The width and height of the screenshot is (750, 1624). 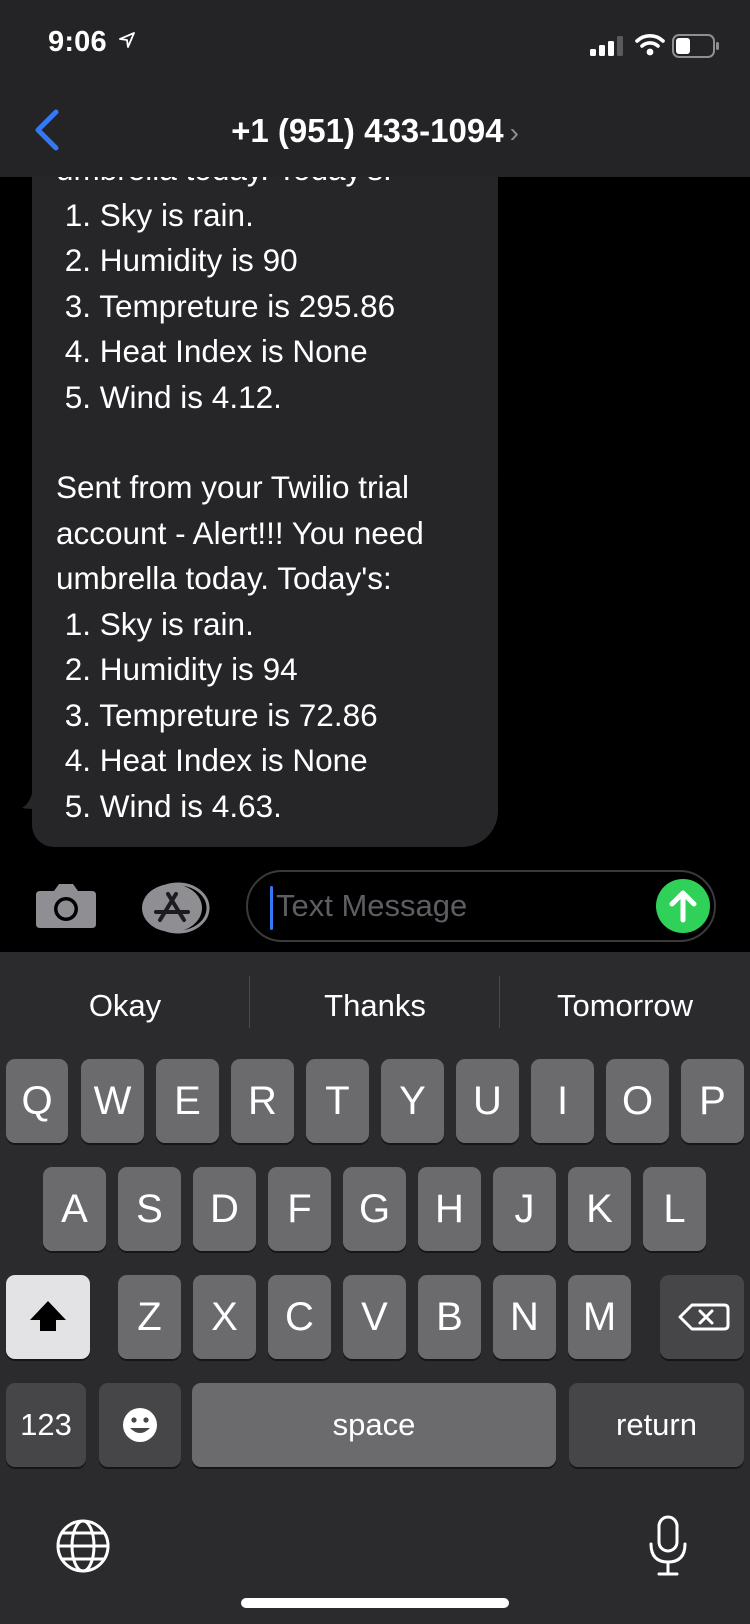 I want to click on key-w: W, so click(x=112, y=1101).